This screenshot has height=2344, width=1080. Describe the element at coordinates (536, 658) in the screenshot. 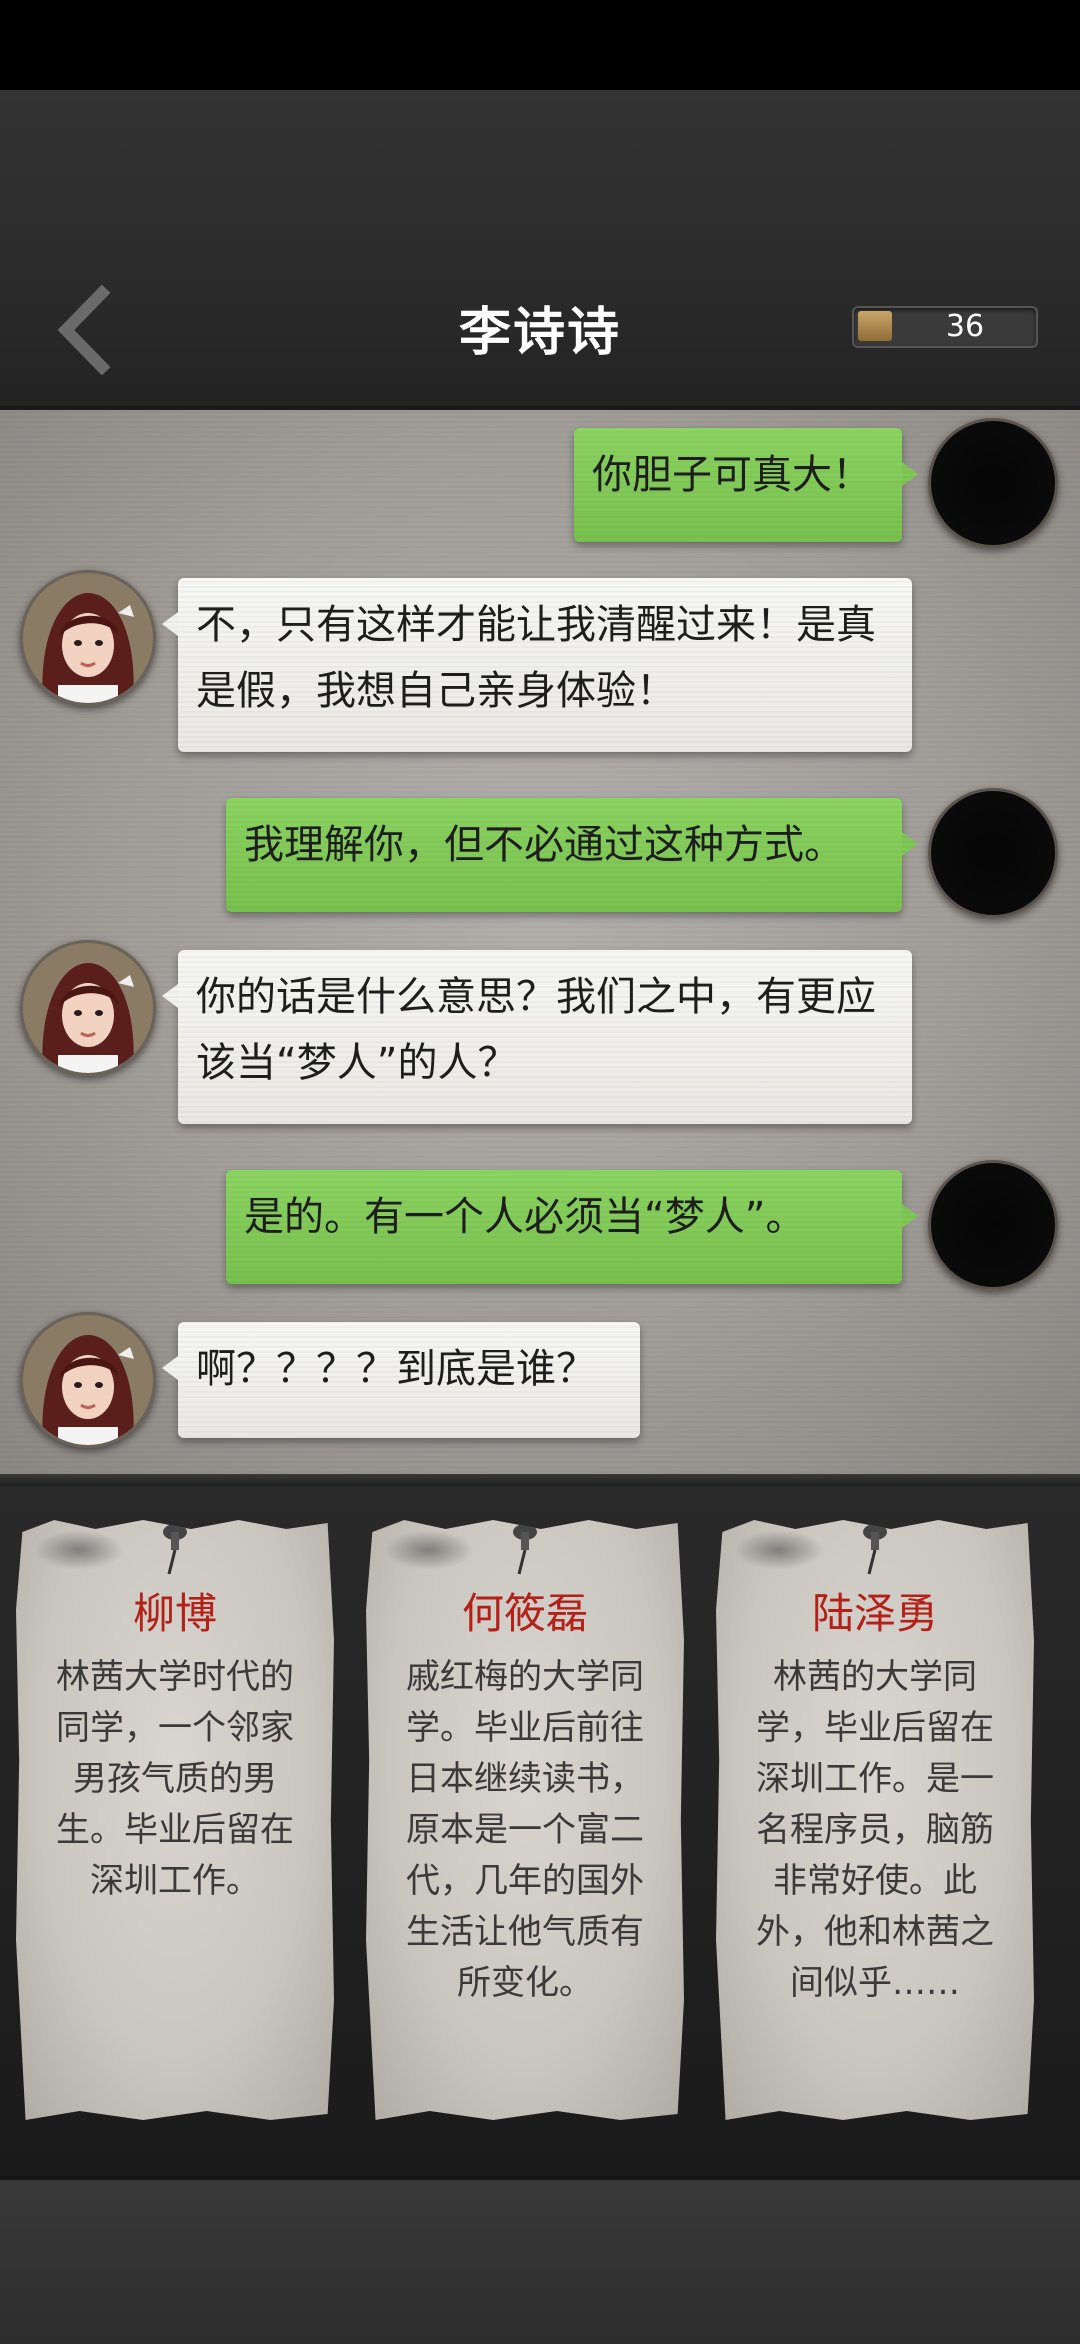

I see `message-text: 不，只有这样才能让我清醒过来！是真是假，我想自己亲身体验！` at that location.